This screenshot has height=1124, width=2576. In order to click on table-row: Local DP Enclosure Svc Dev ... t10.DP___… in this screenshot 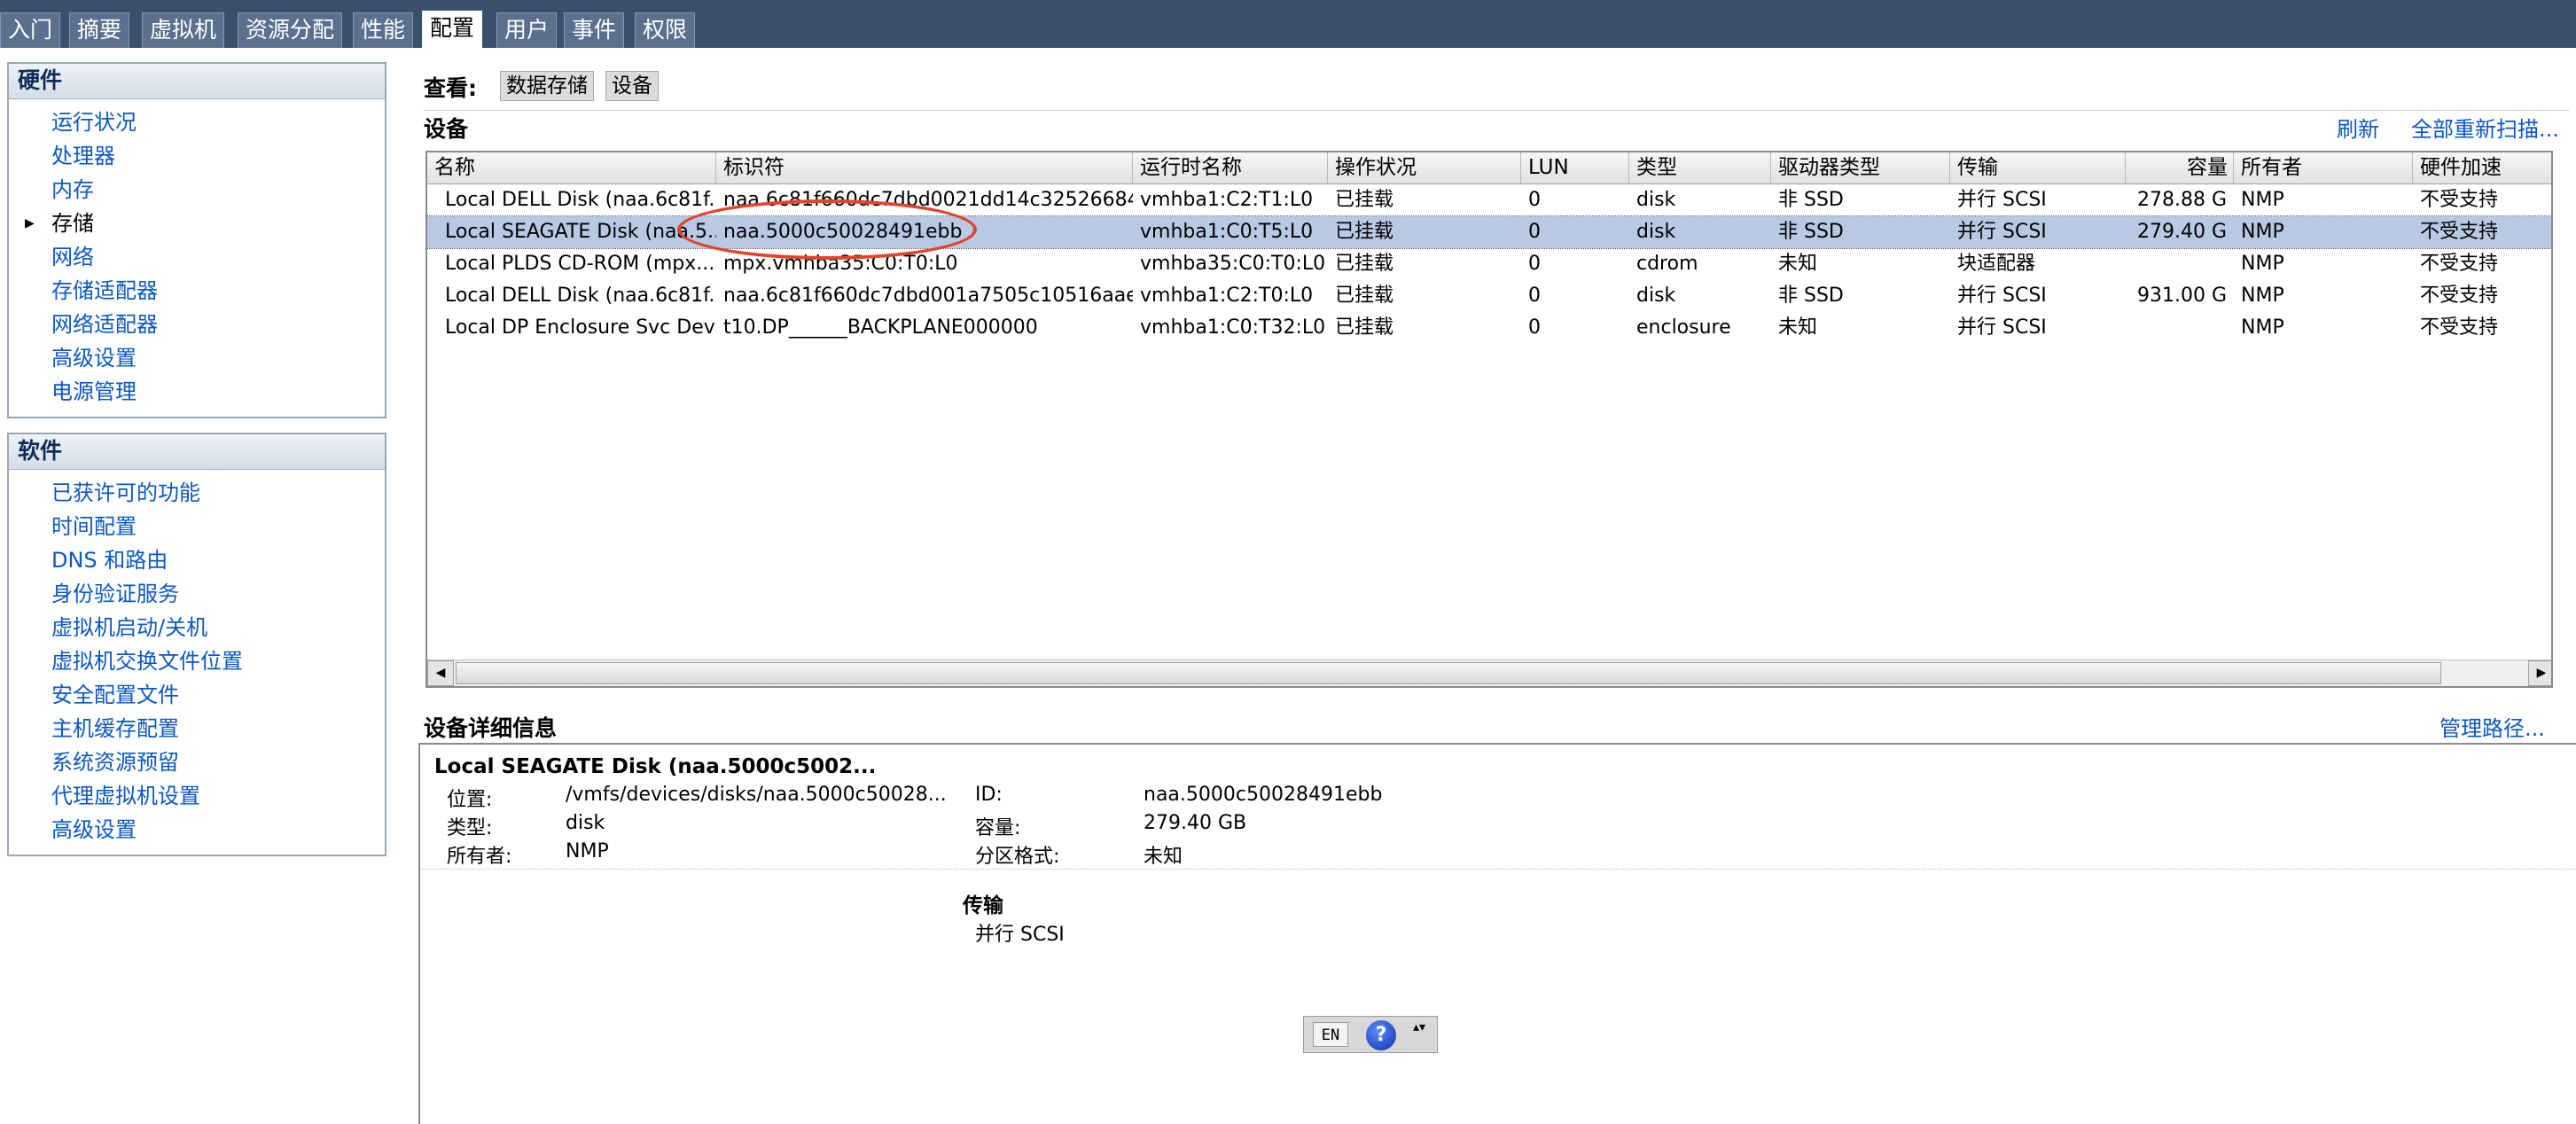, I will do `click(1489, 328)`.